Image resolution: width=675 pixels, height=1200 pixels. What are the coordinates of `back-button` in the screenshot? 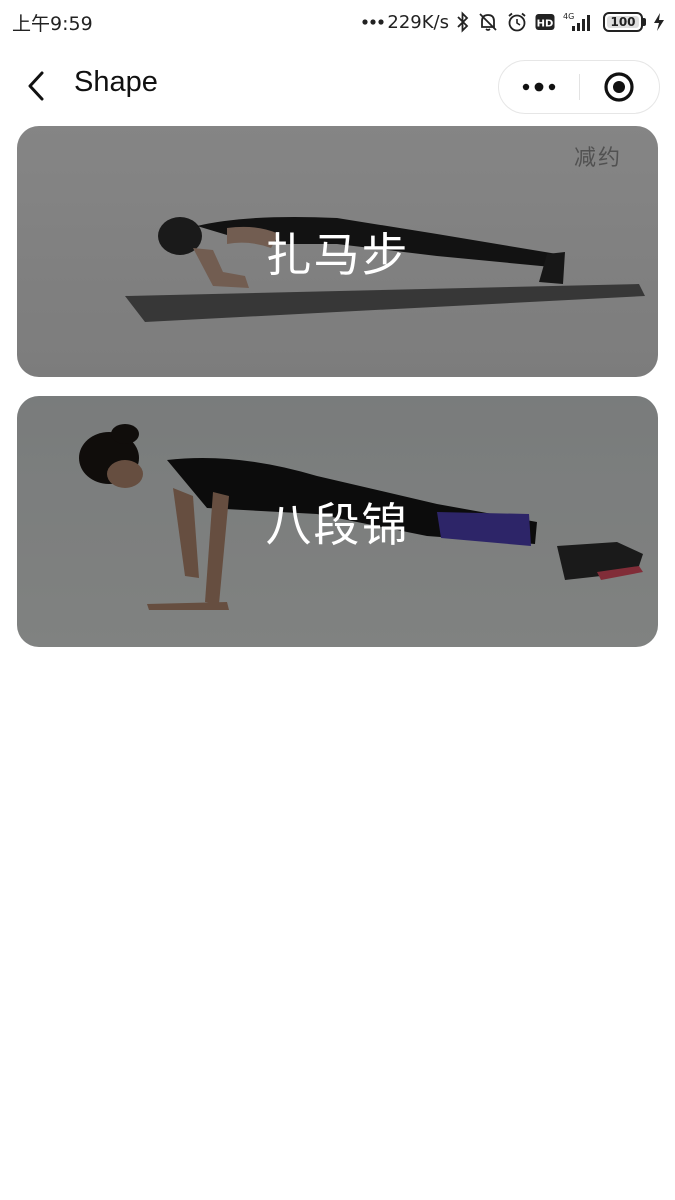 It's located at (36, 86).